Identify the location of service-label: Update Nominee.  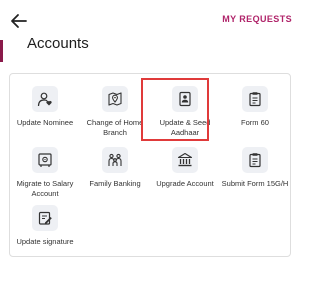
(45, 122).